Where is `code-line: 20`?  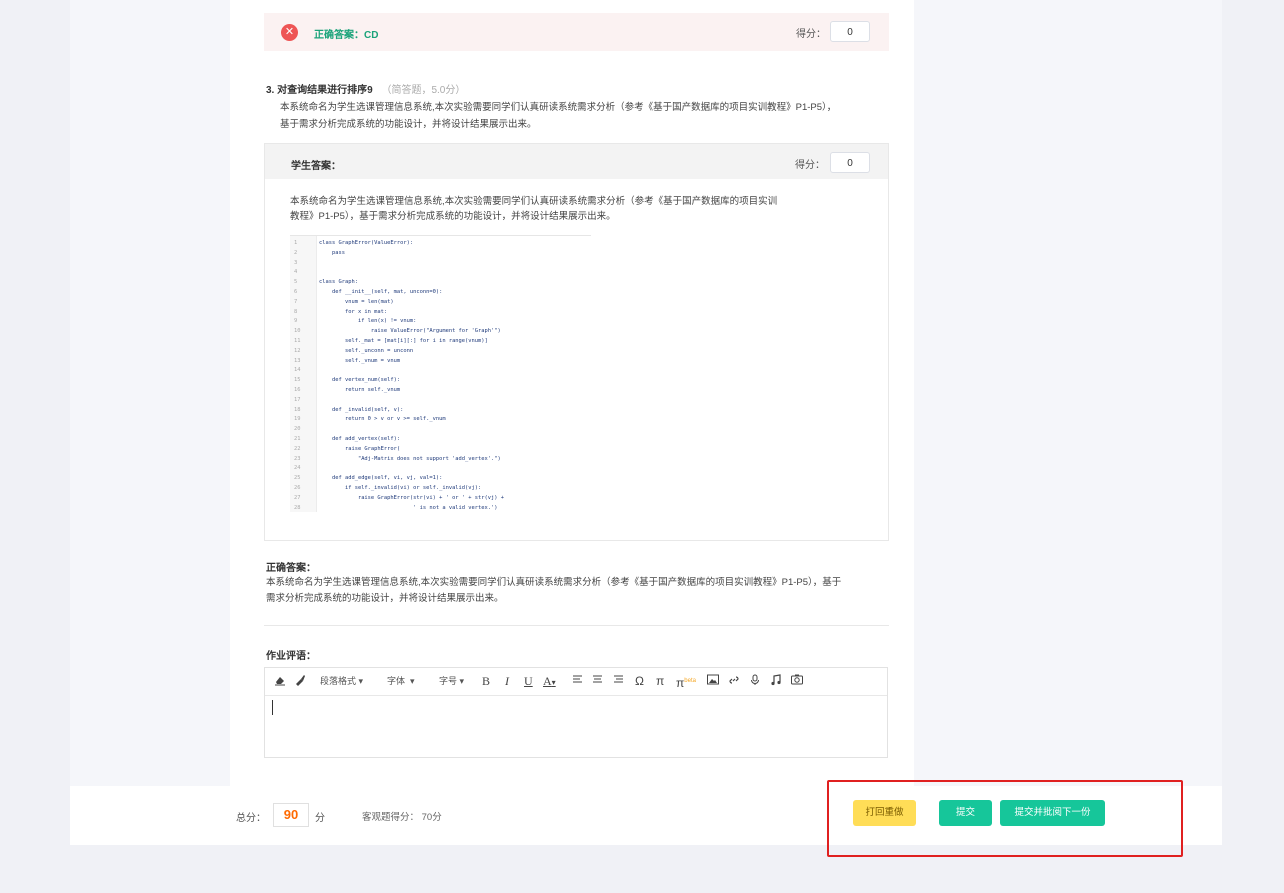
code-line: 20 is located at coordinates (440, 430).